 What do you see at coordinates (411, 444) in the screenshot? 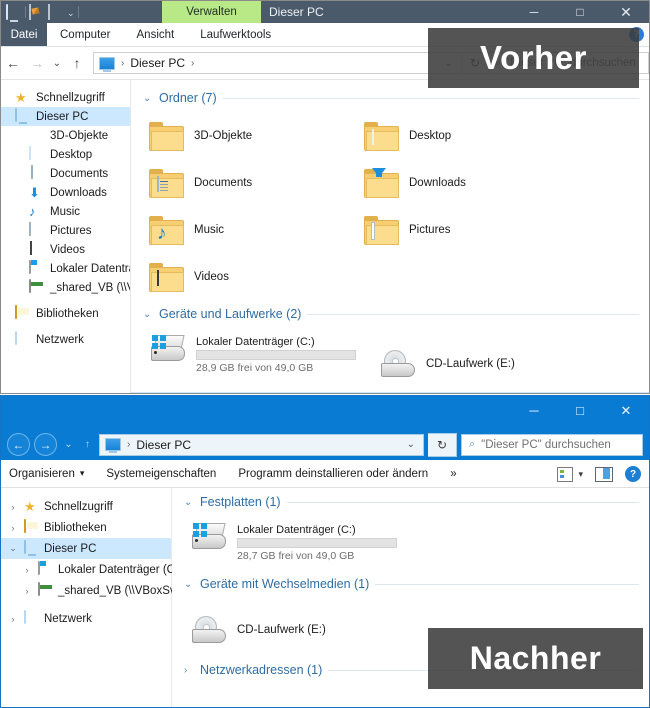
I see `address-dropdown-caret-icon: ⌄` at bounding box center [411, 444].